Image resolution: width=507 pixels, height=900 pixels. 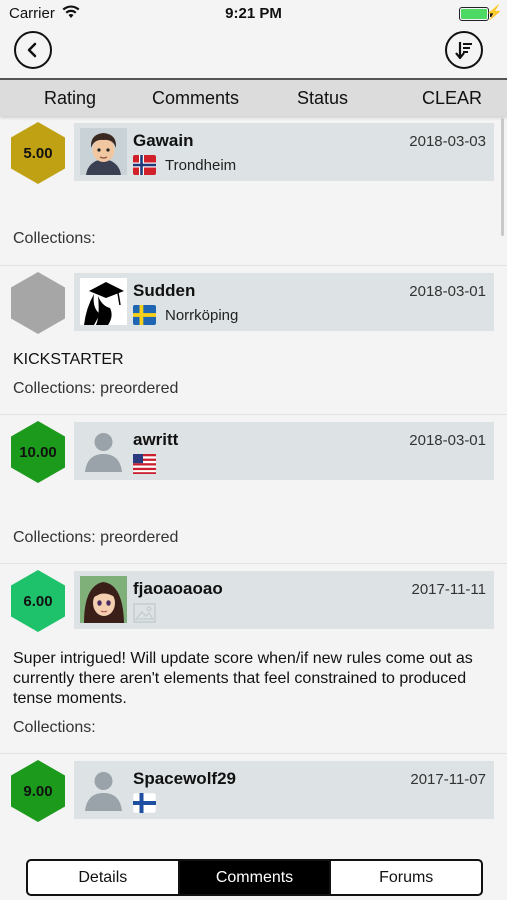 I want to click on rating-badge: 10.00, so click(x=38, y=452).